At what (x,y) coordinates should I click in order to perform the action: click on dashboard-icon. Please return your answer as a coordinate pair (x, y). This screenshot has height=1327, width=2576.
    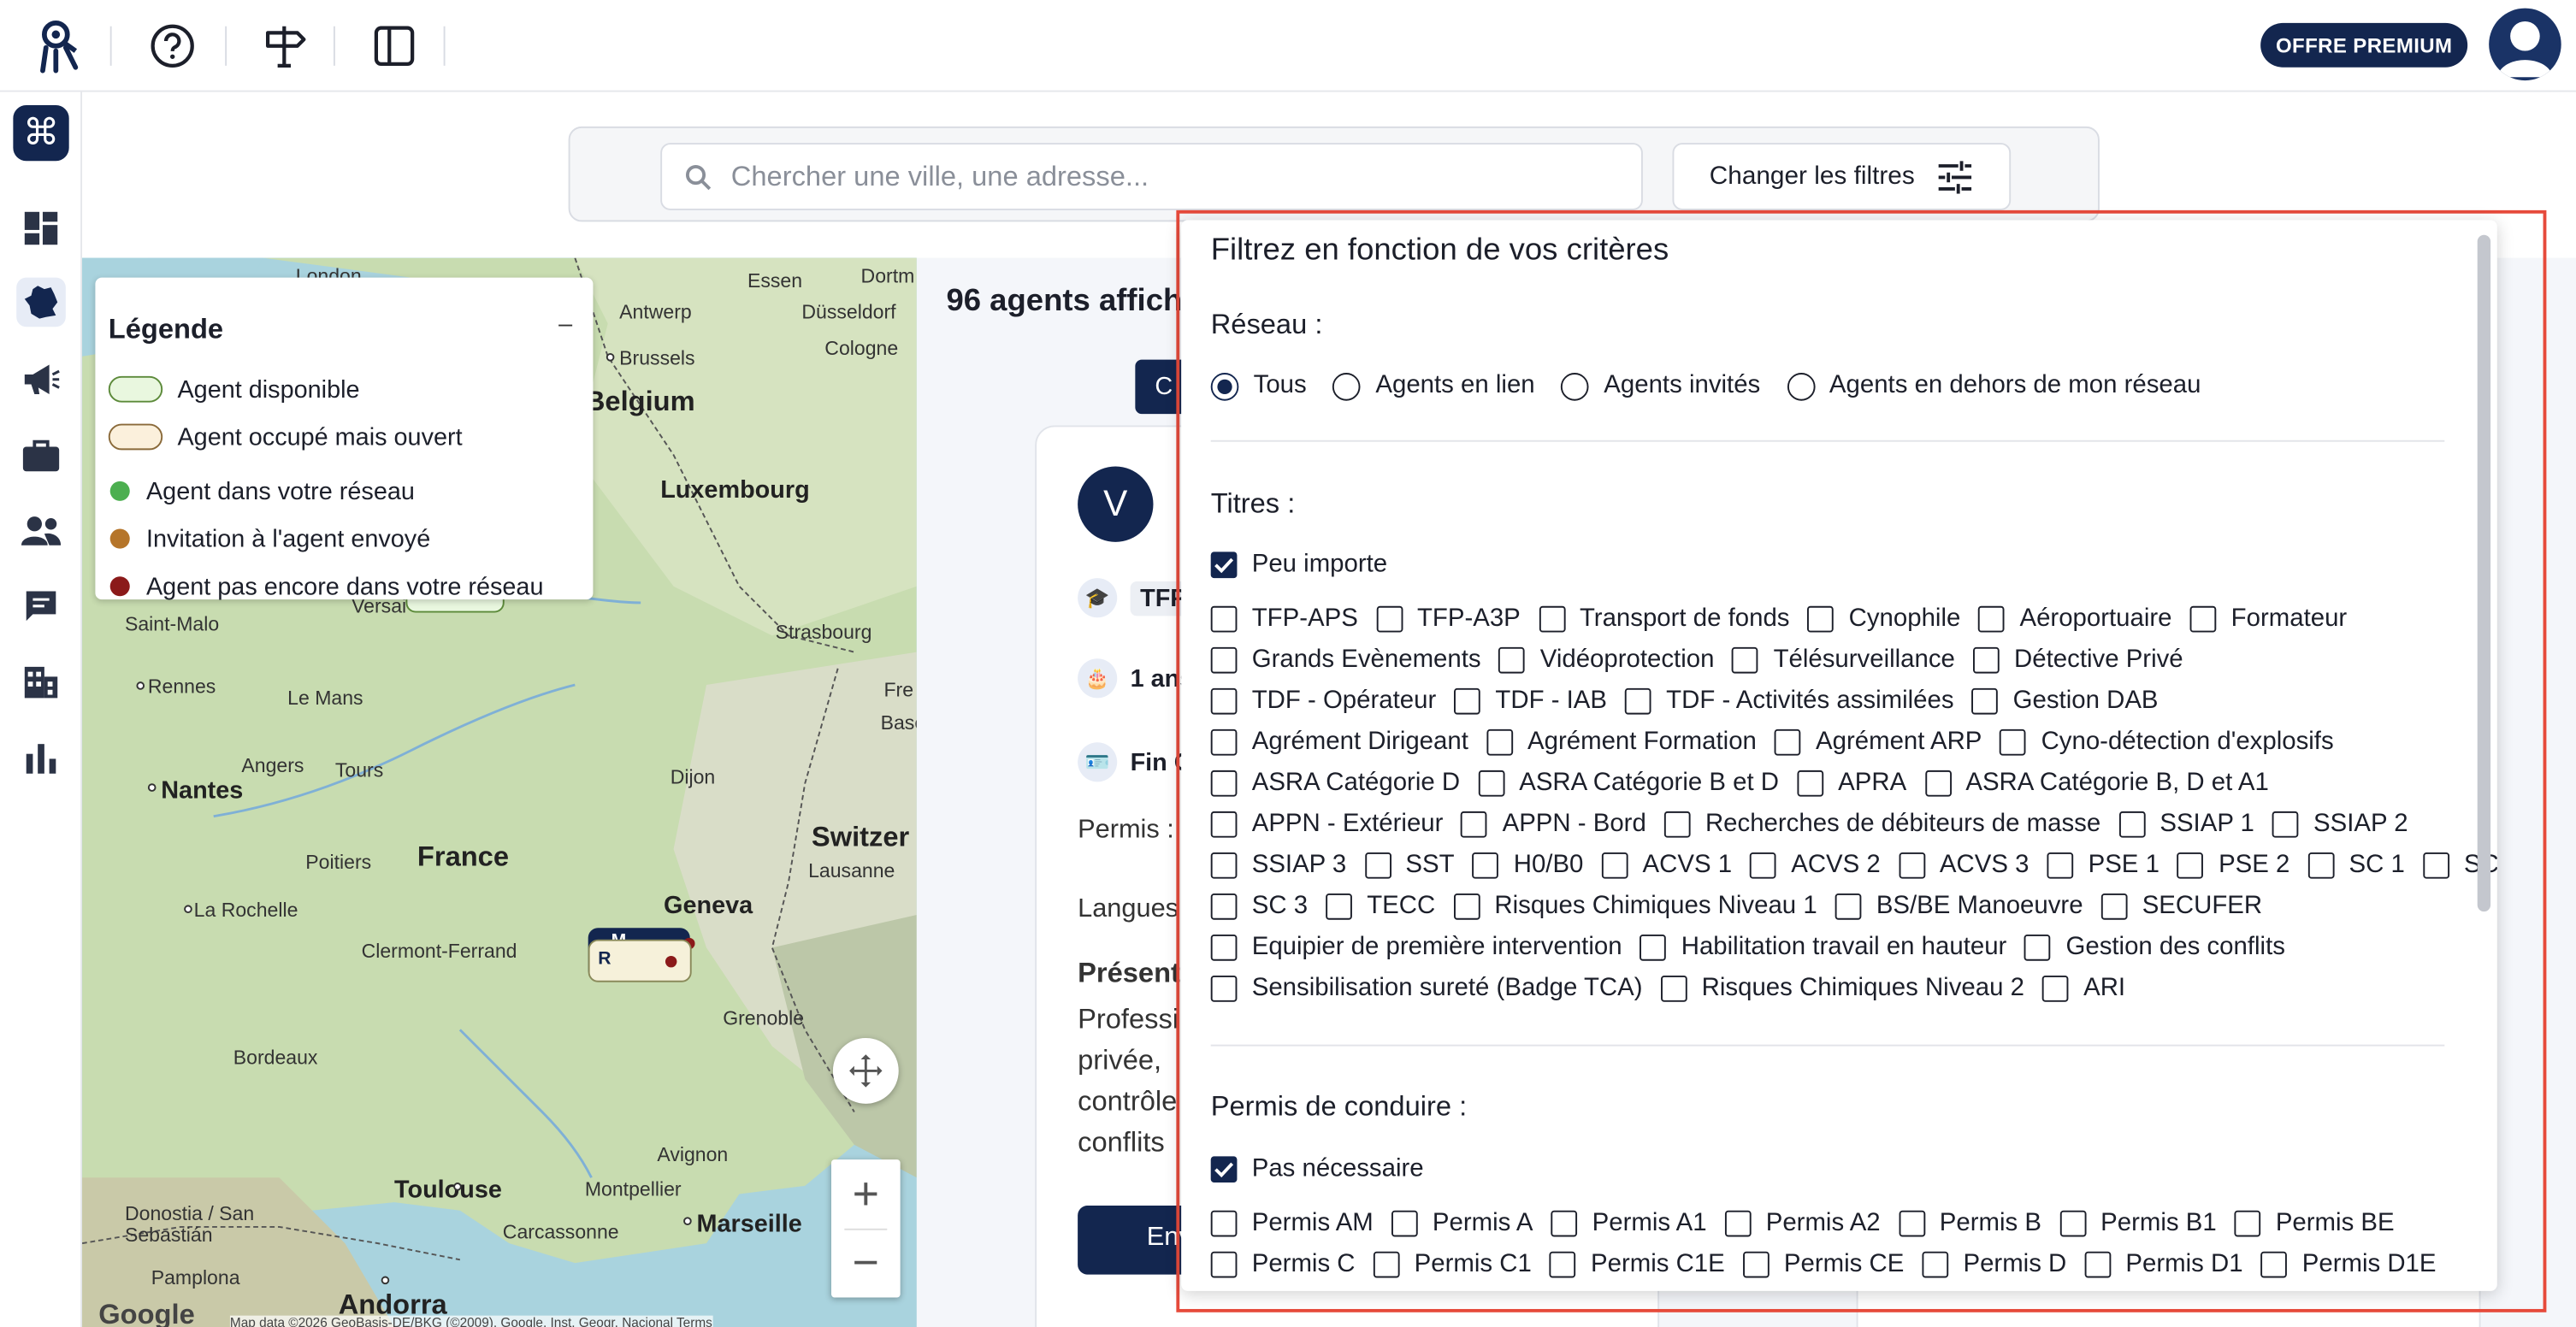
    Looking at the image, I should click on (41, 228).